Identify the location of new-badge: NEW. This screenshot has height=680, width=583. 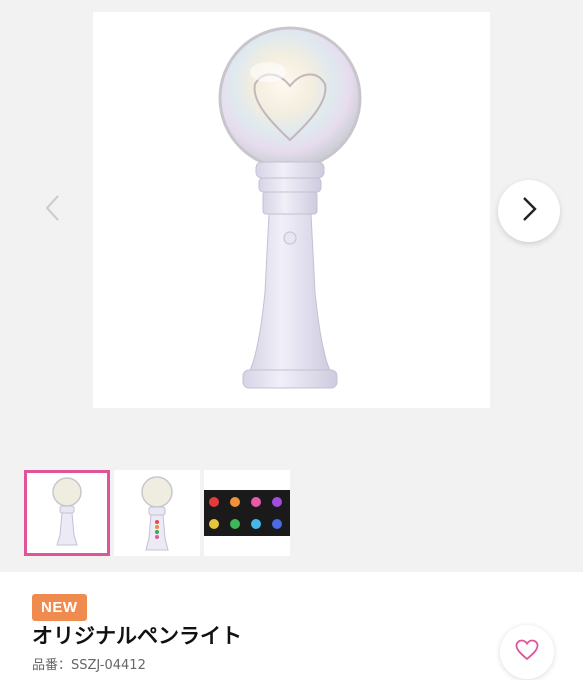
(59, 607).